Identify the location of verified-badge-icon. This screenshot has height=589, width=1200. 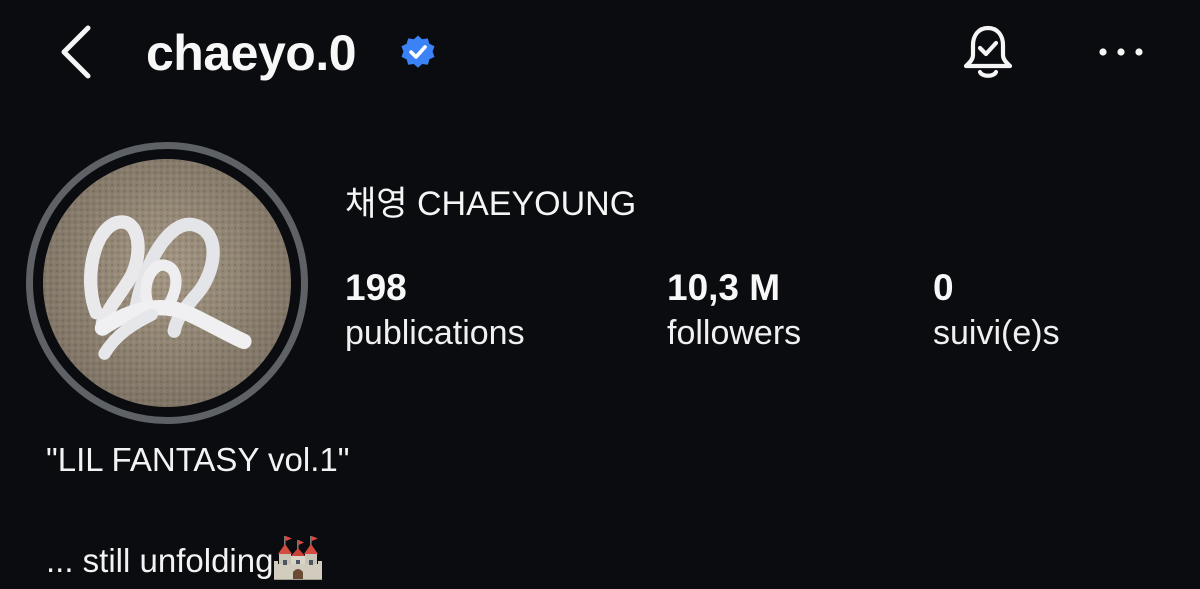
(418, 52).